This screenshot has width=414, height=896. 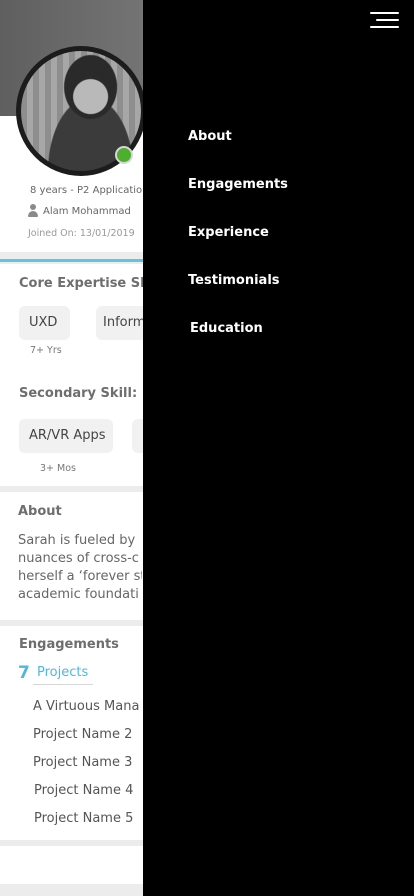 What do you see at coordinates (62, 672) in the screenshot?
I see `tab-projects: Projects` at bounding box center [62, 672].